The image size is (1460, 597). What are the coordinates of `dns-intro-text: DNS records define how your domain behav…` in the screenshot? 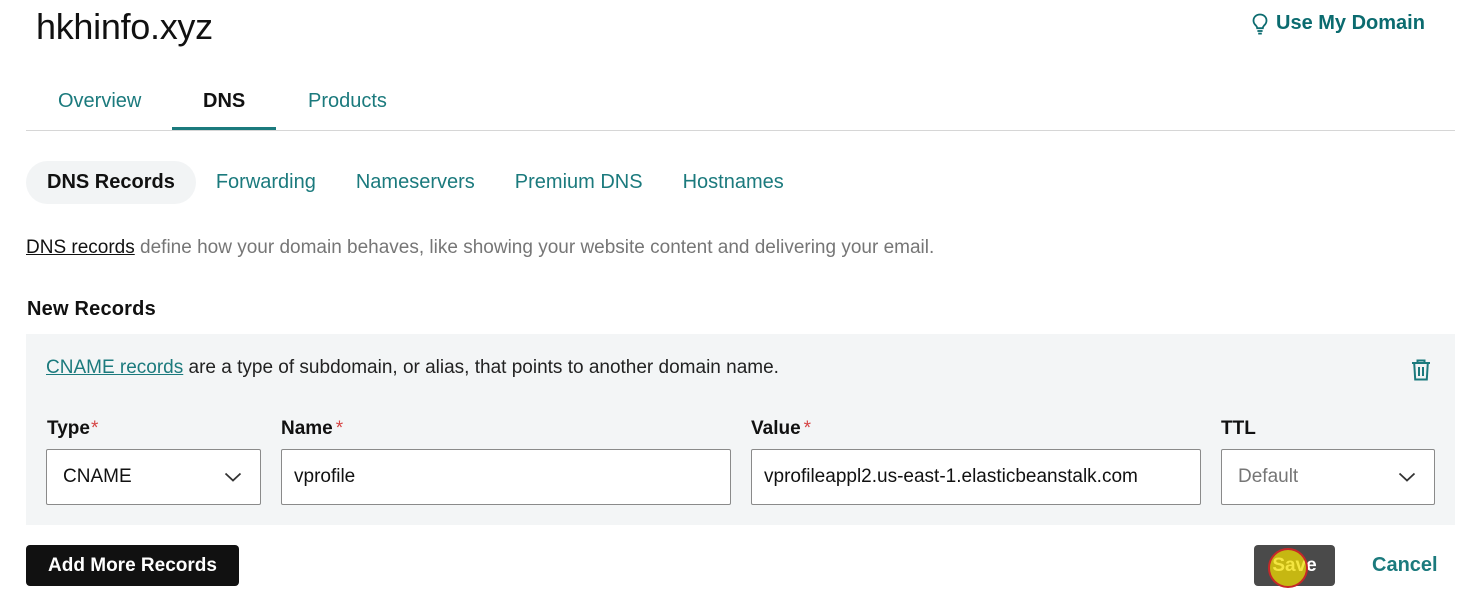 It's located at (480, 248).